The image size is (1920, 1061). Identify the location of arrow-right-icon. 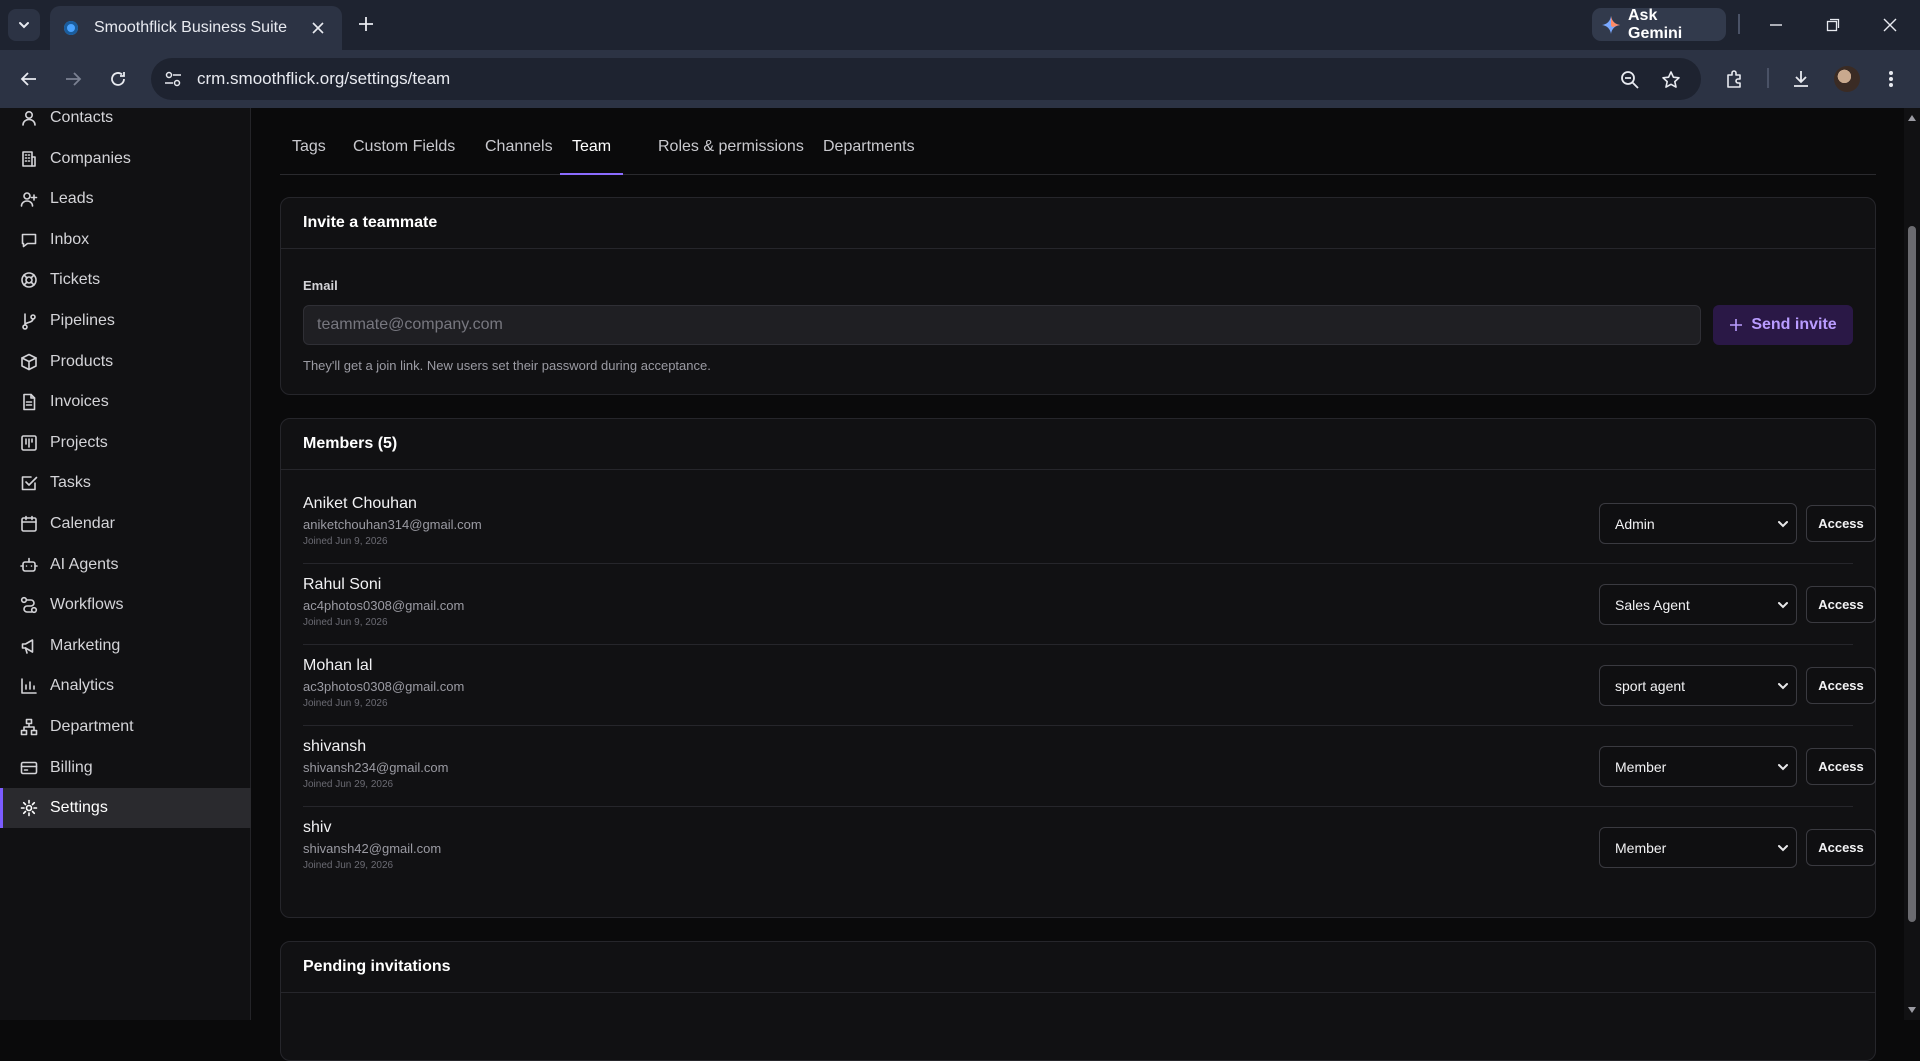
(74, 79).